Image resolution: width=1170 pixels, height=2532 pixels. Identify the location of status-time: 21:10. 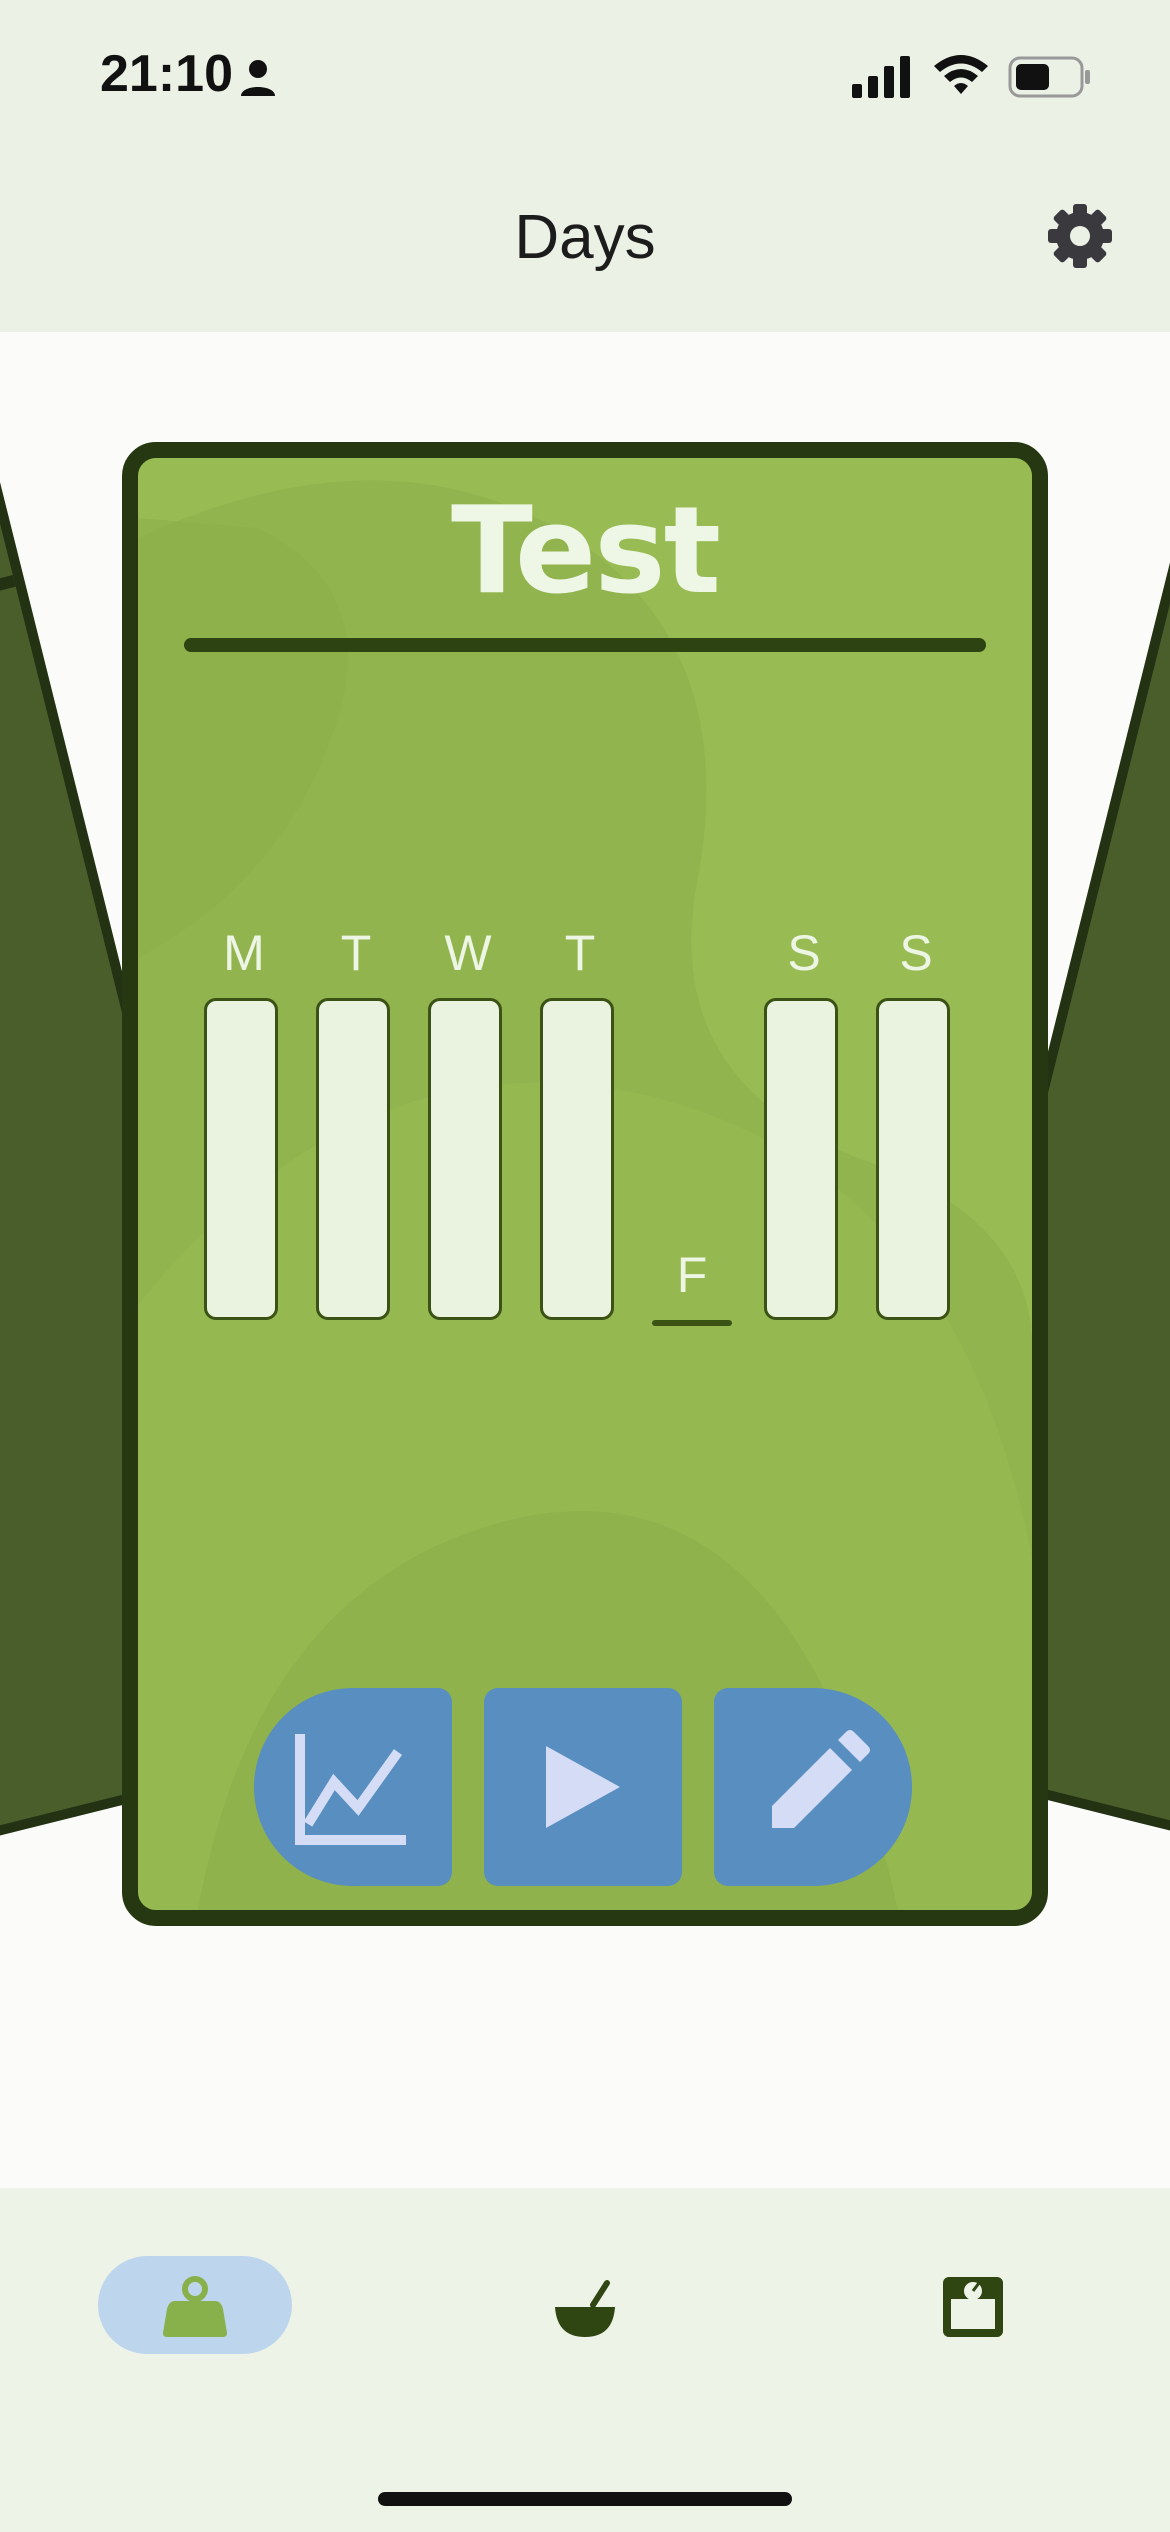
(166, 74).